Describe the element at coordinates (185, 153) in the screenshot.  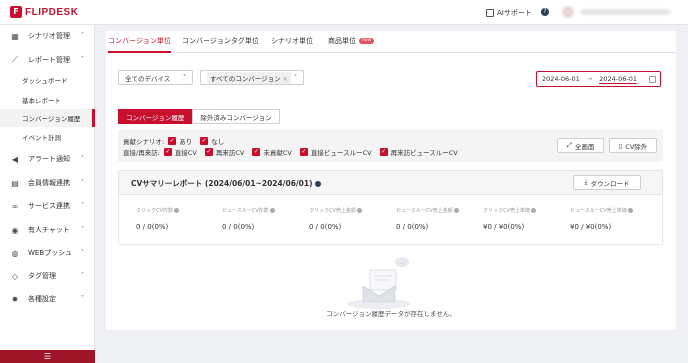
I see `checkbox-label: 直接CV` at that location.